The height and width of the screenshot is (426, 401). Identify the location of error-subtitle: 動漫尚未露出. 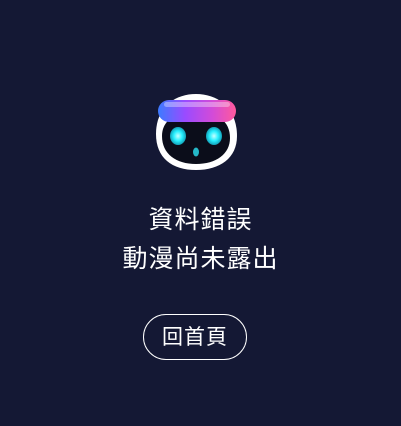
(200, 258).